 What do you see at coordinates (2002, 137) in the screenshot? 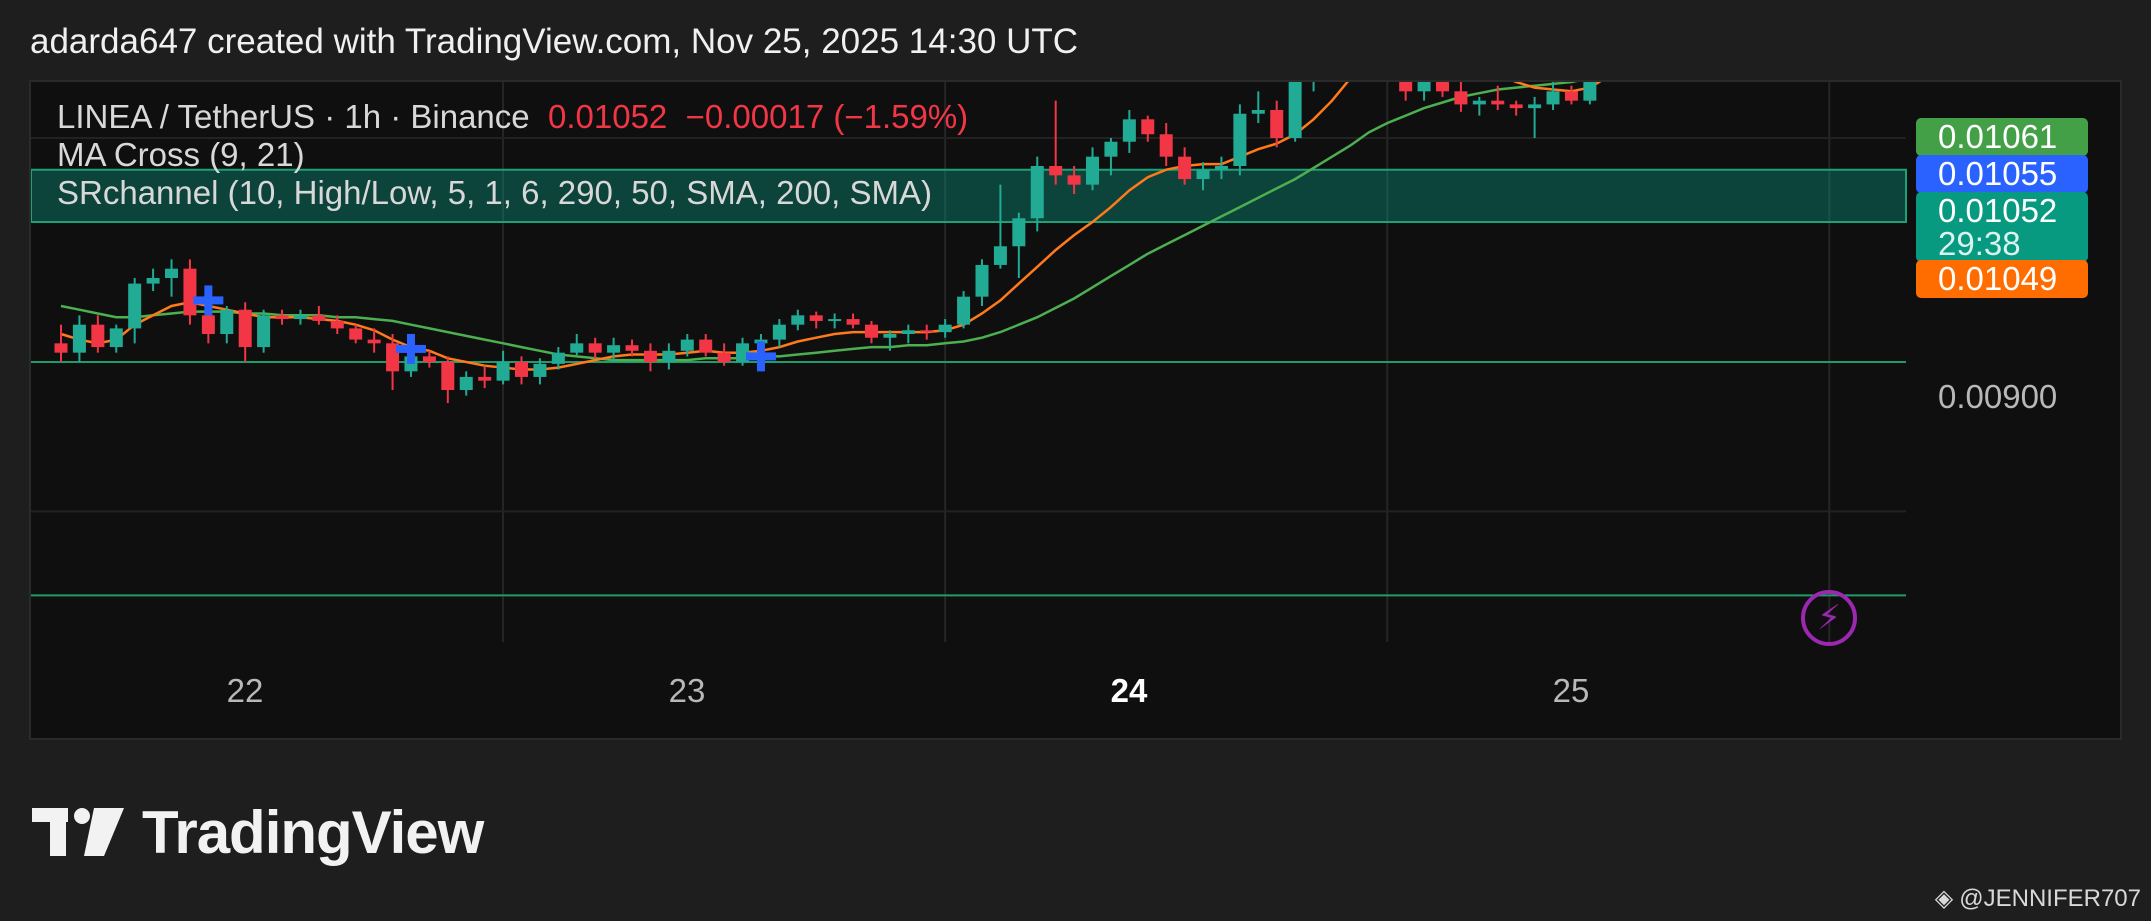
I see `price-tag-upper: 0.01061` at bounding box center [2002, 137].